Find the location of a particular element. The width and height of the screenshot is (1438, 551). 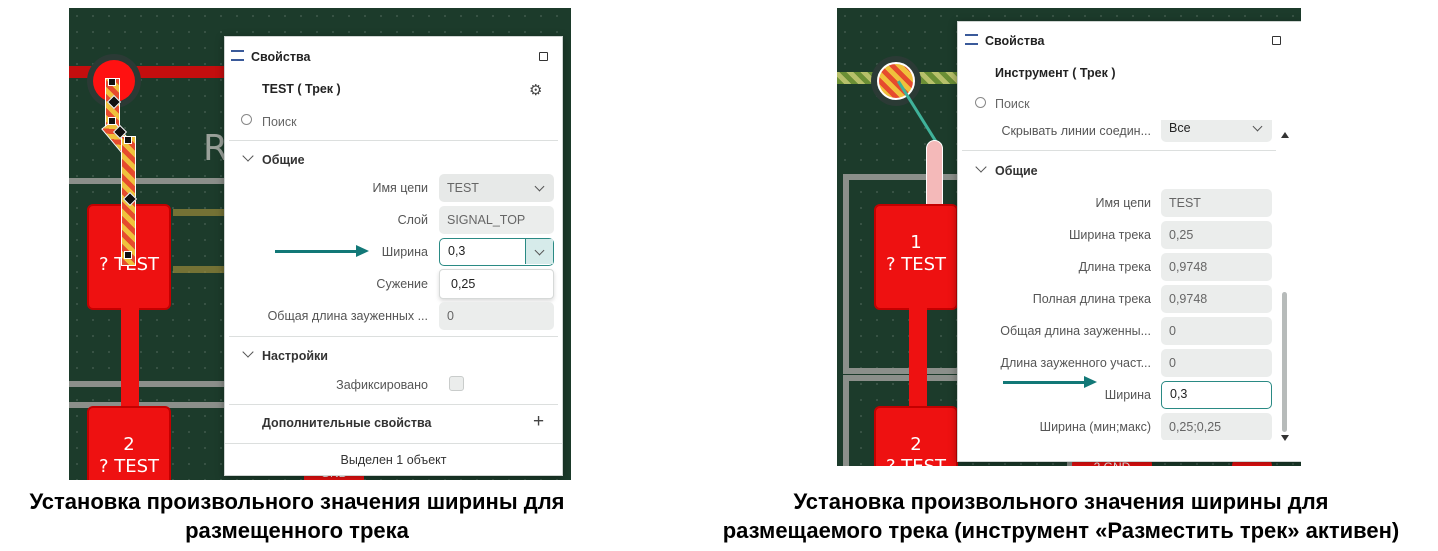

scrollbar-thumb is located at coordinates (1284, 362).